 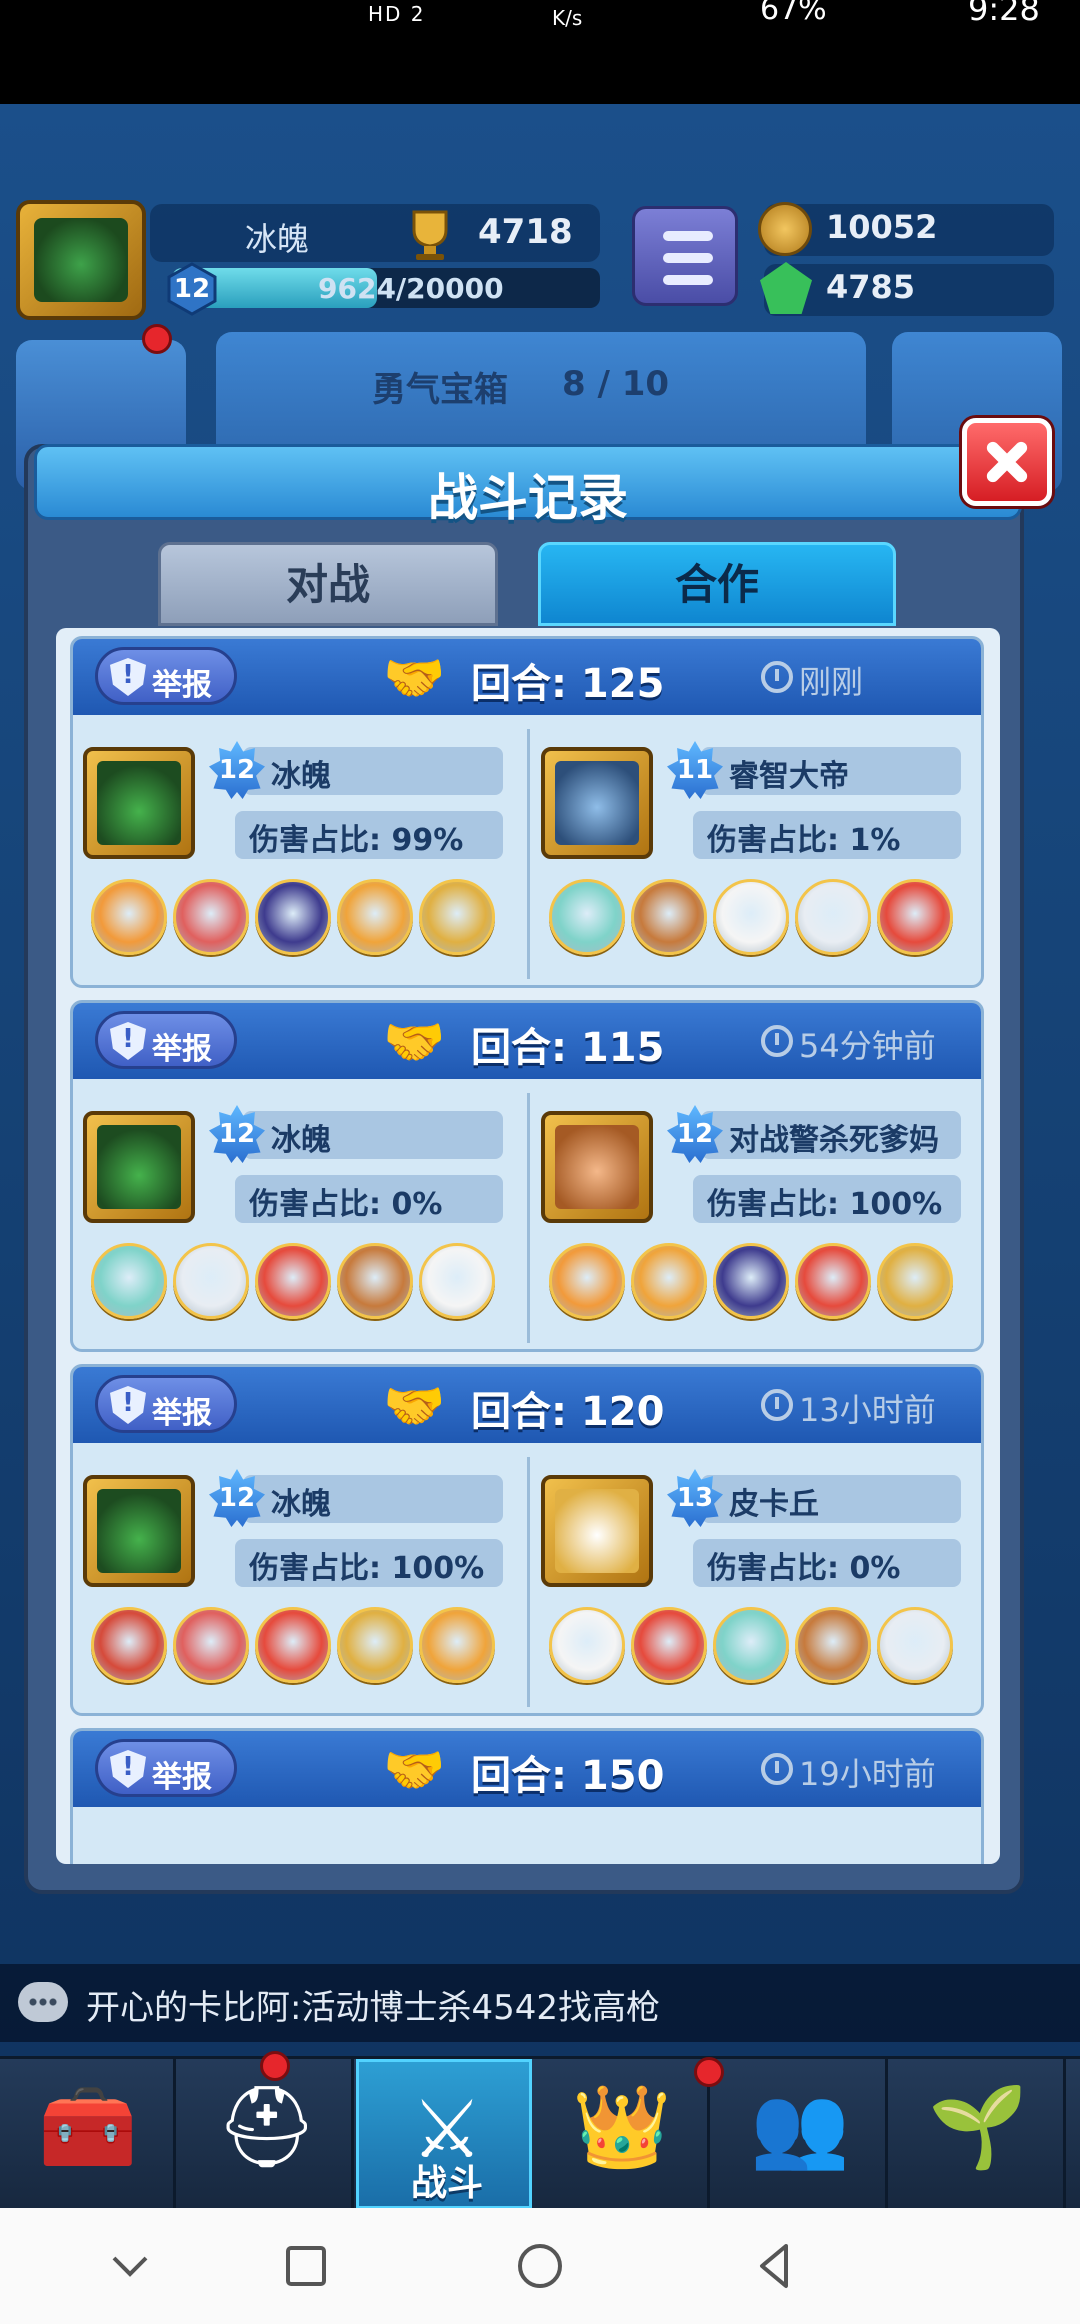 I want to click on chat-message: 开心的卡比阿:活动博士杀4542找高枪, so click(x=373, y=2008).